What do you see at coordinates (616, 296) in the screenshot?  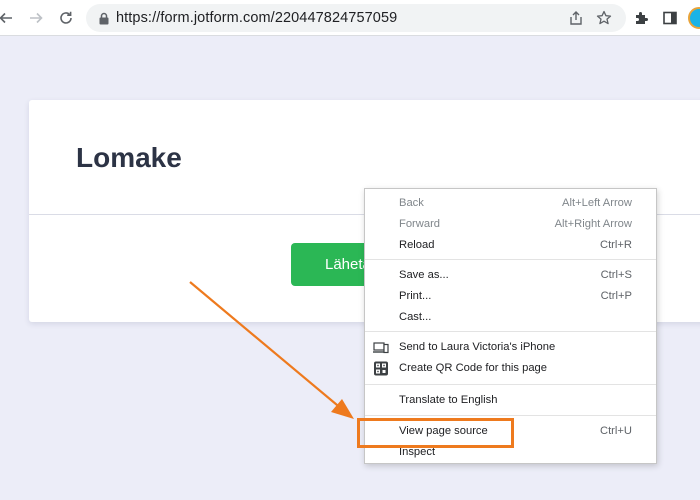 I see `menu-item-shortcut: Ctrl+P` at bounding box center [616, 296].